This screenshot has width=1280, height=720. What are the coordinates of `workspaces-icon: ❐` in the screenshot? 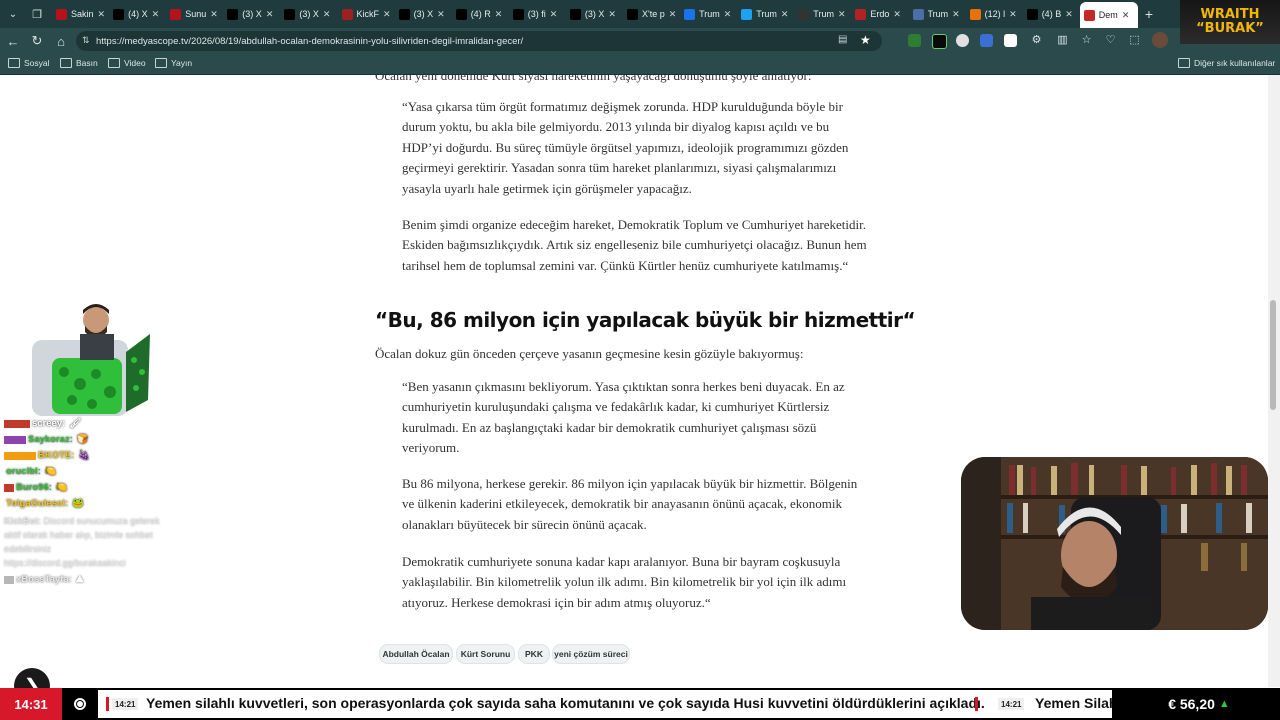 It's located at (37, 14).